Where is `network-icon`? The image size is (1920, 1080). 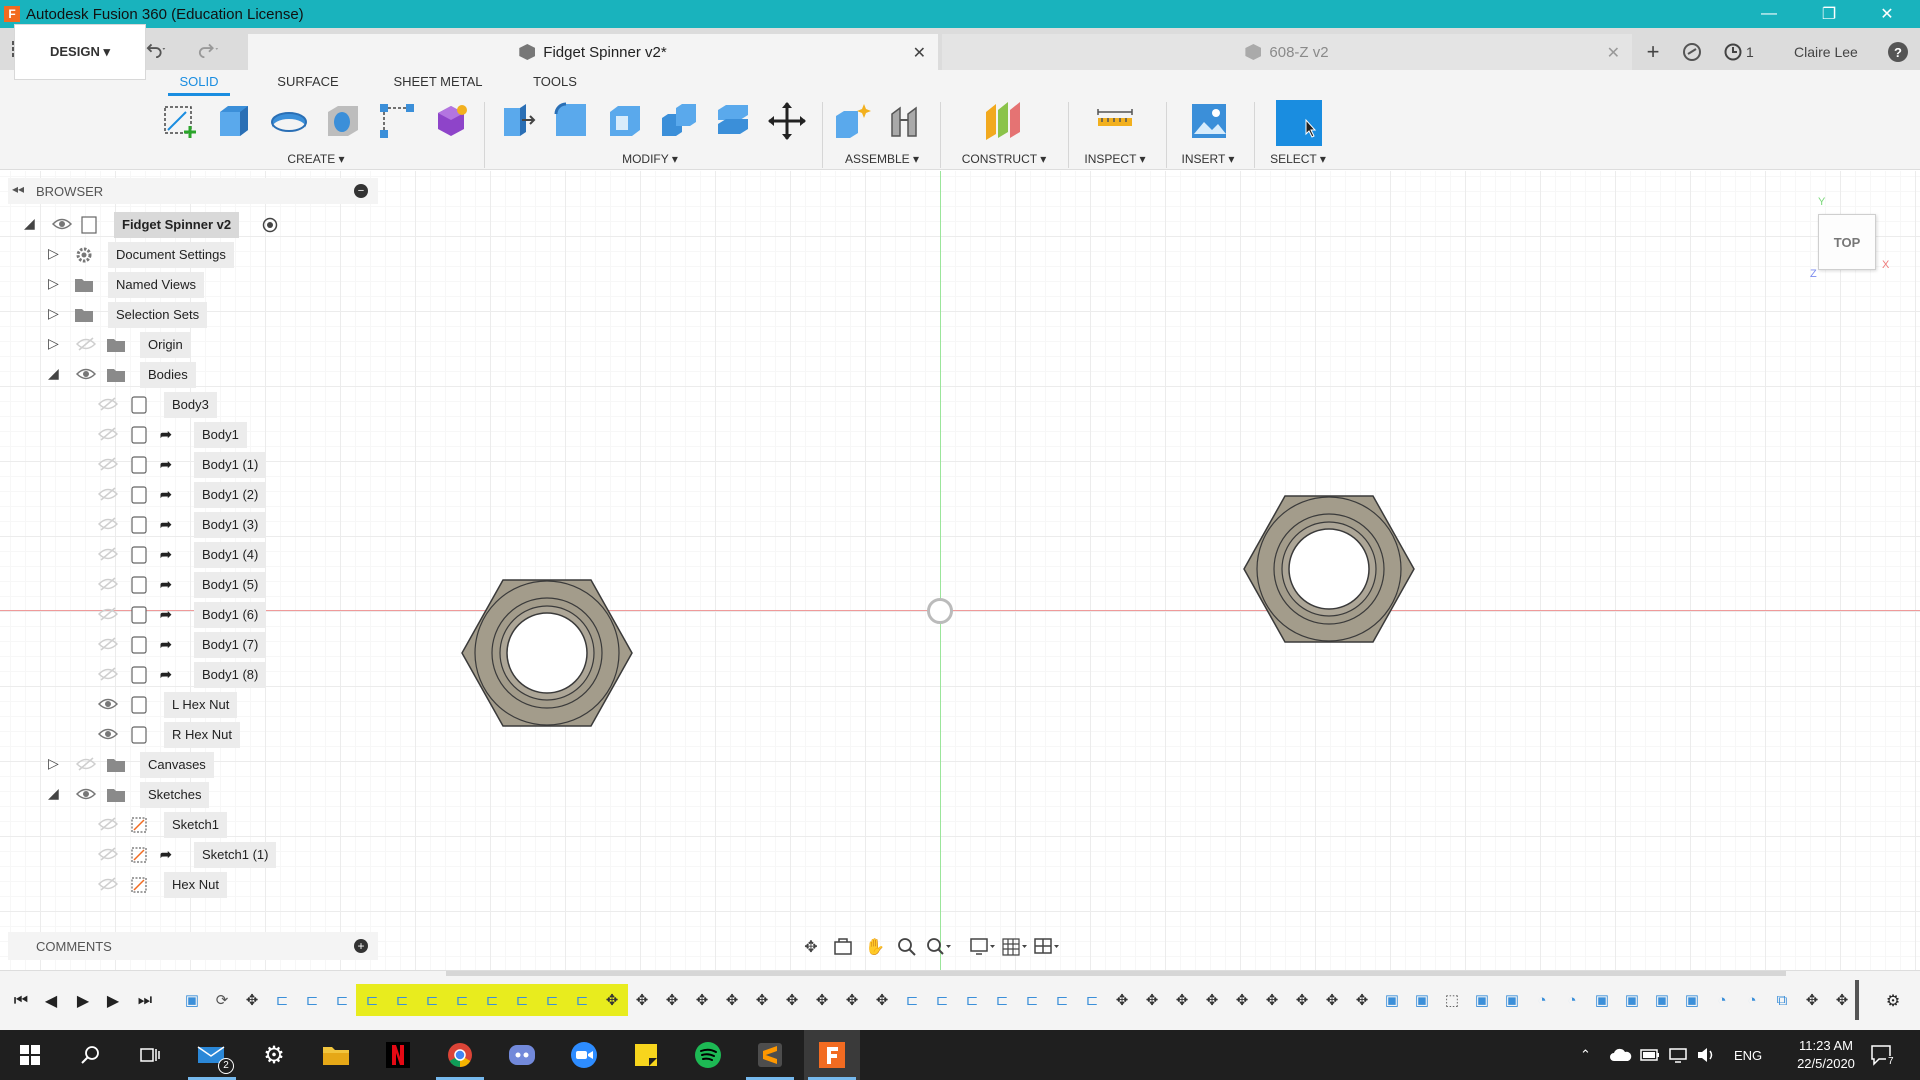 network-icon is located at coordinates (1678, 1055).